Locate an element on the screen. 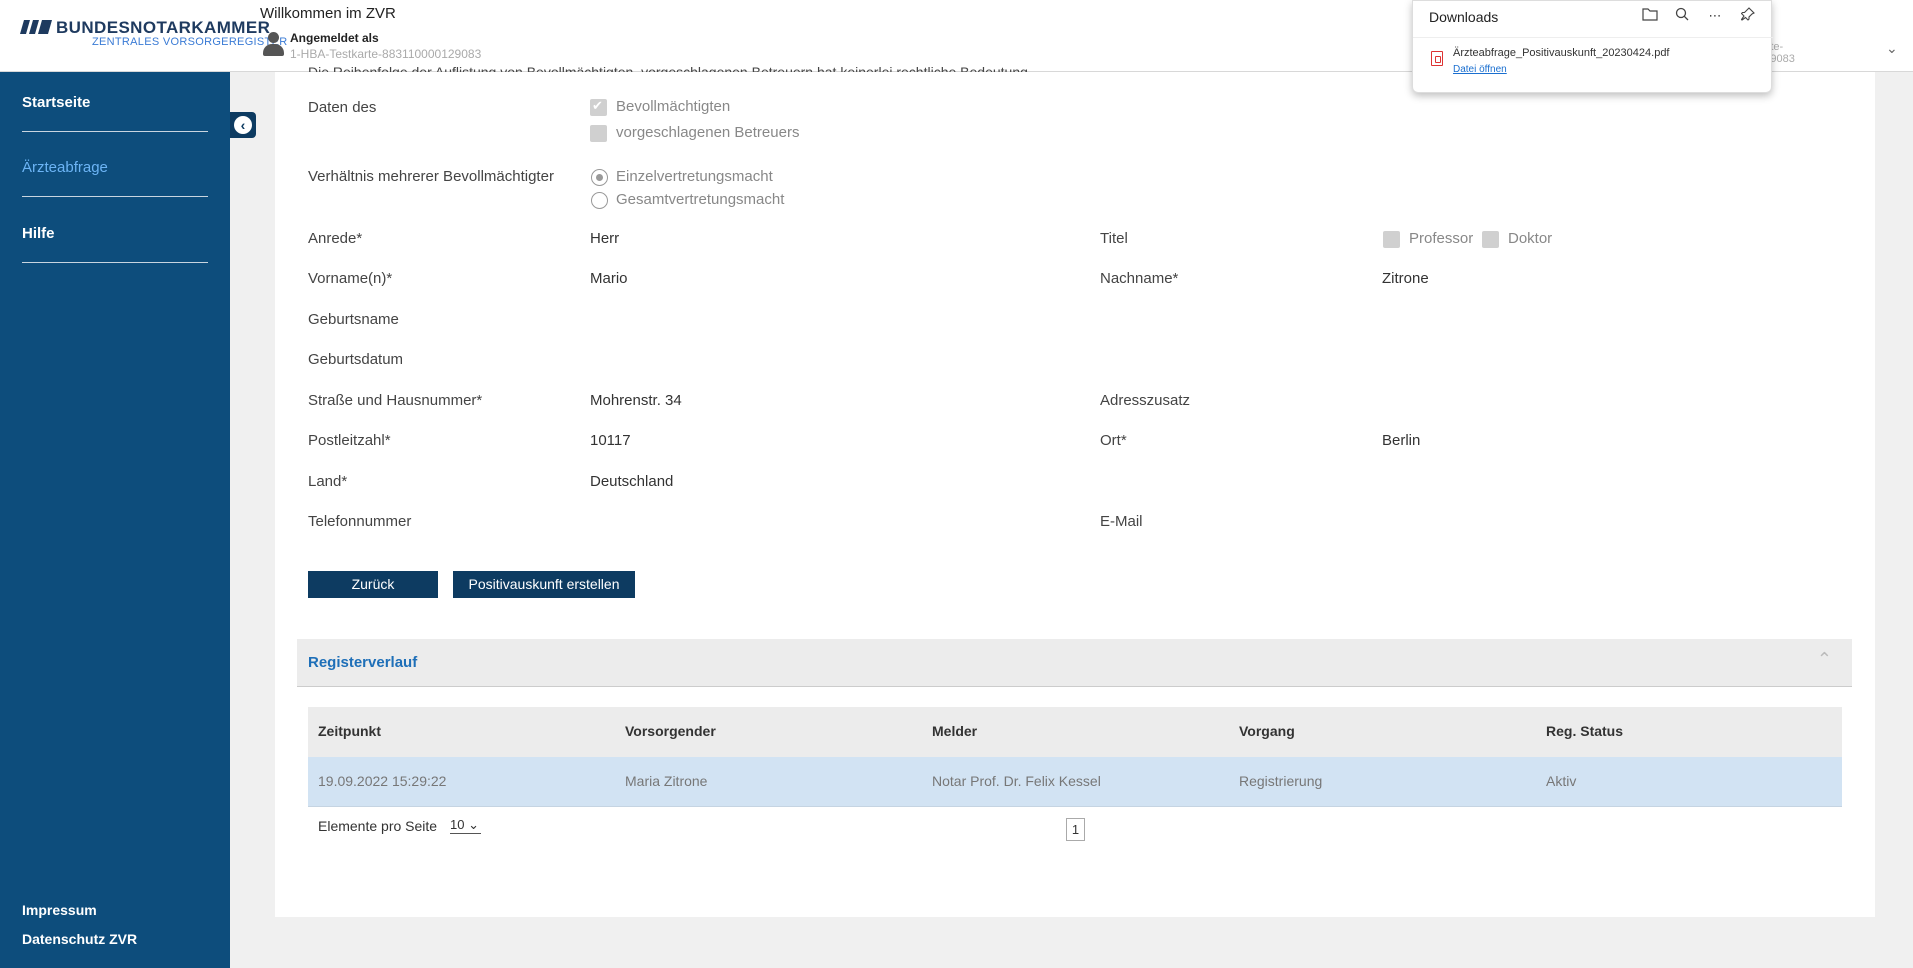 The height and width of the screenshot is (968, 1913). registerverlauf-header: Registerverlauf ⌃ is located at coordinates (1074, 663).